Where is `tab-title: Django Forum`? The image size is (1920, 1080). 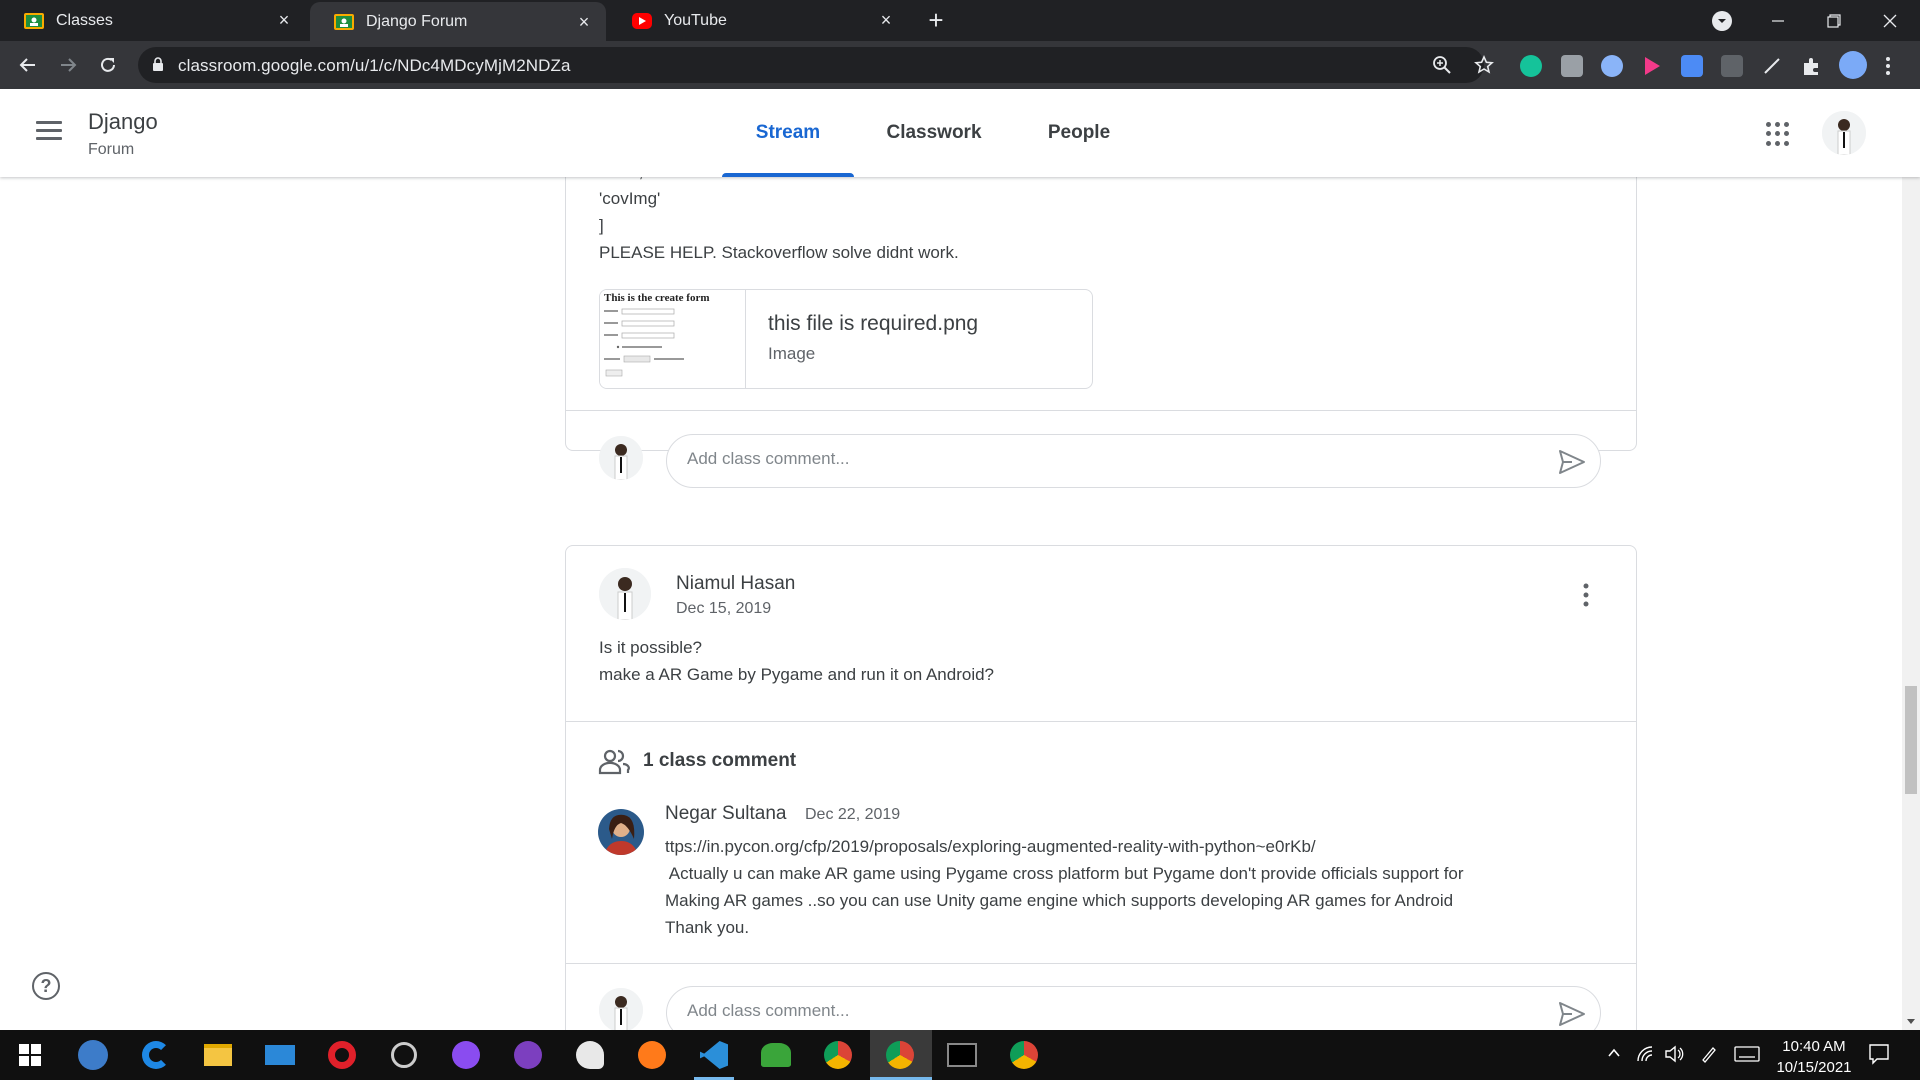 tab-title: Django Forum is located at coordinates (417, 21).